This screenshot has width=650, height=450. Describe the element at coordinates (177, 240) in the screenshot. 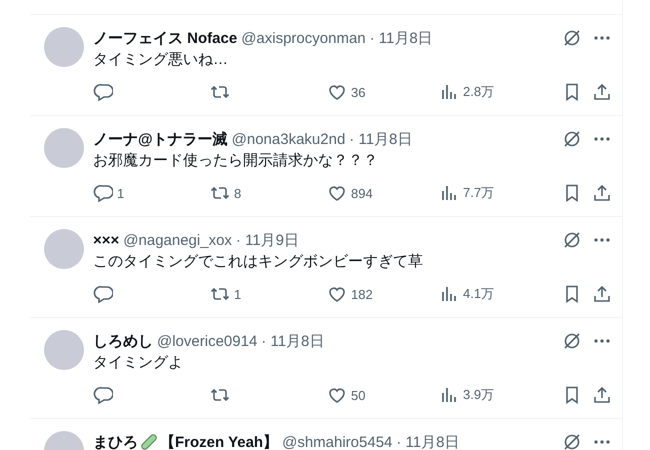

I see `user-handle: @naganegi_xox` at that location.